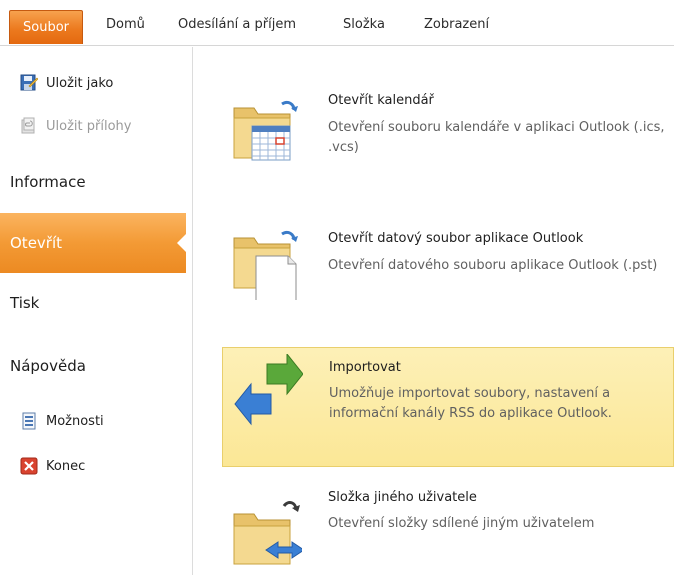 The image size is (674, 575). What do you see at coordinates (36, 243) in the screenshot?
I see `nav-open-label: Otevřít` at bounding box center [36, 243].